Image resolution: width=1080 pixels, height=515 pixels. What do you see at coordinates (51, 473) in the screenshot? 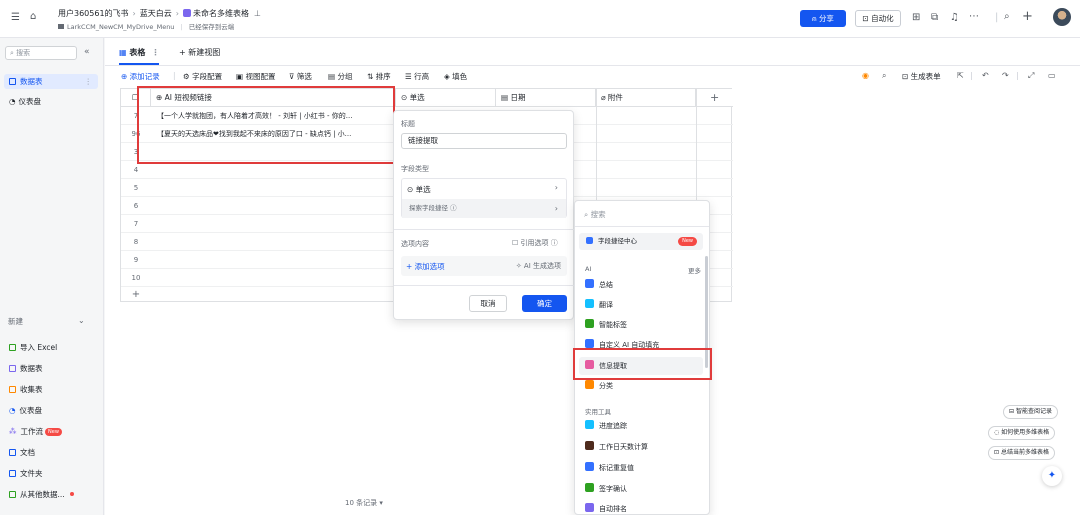
I see `new-folder: 文件夹` at bounding box center [51, 473].